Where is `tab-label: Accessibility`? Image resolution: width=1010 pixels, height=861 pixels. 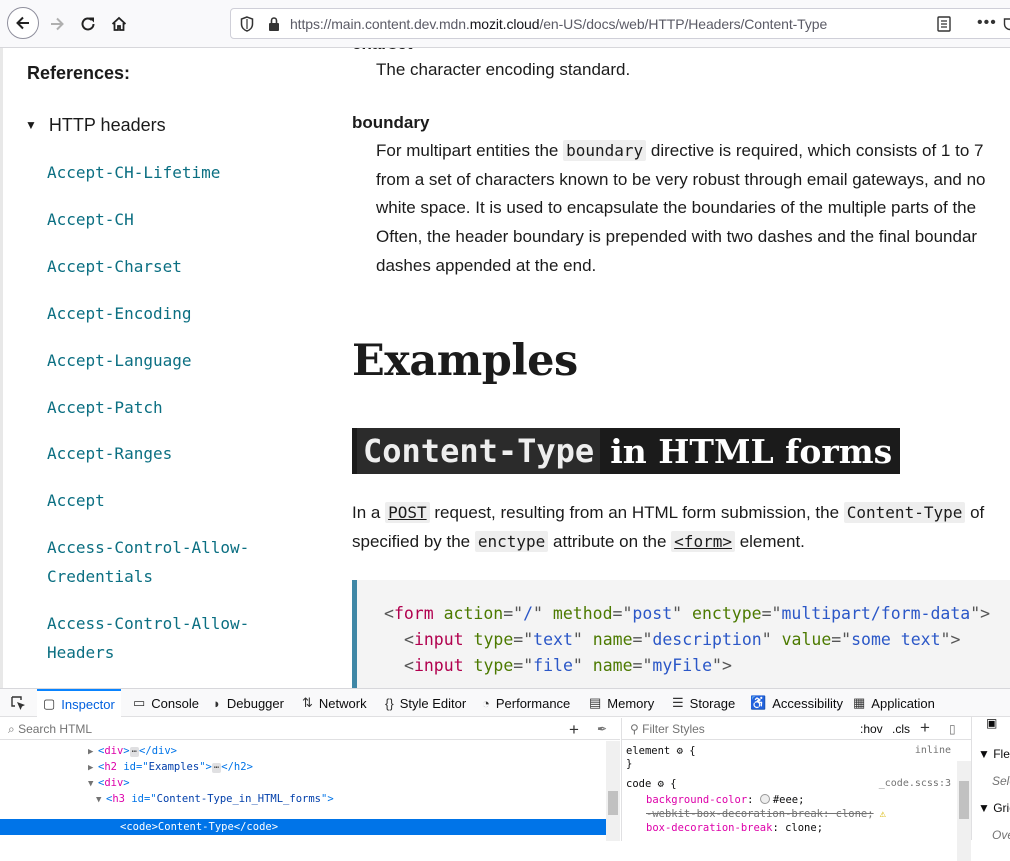
tab-label: Accessibility is located at coordinates (807, 703).